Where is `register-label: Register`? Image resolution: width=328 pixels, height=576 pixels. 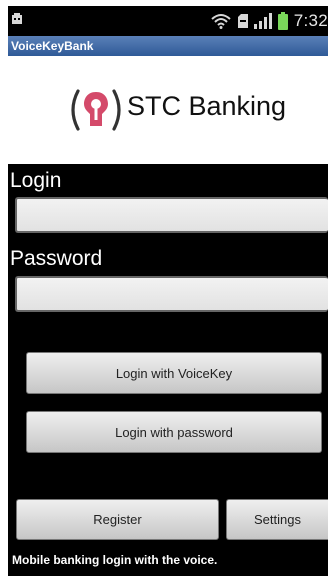
register-label: Register is located at coordinates (117, 519).